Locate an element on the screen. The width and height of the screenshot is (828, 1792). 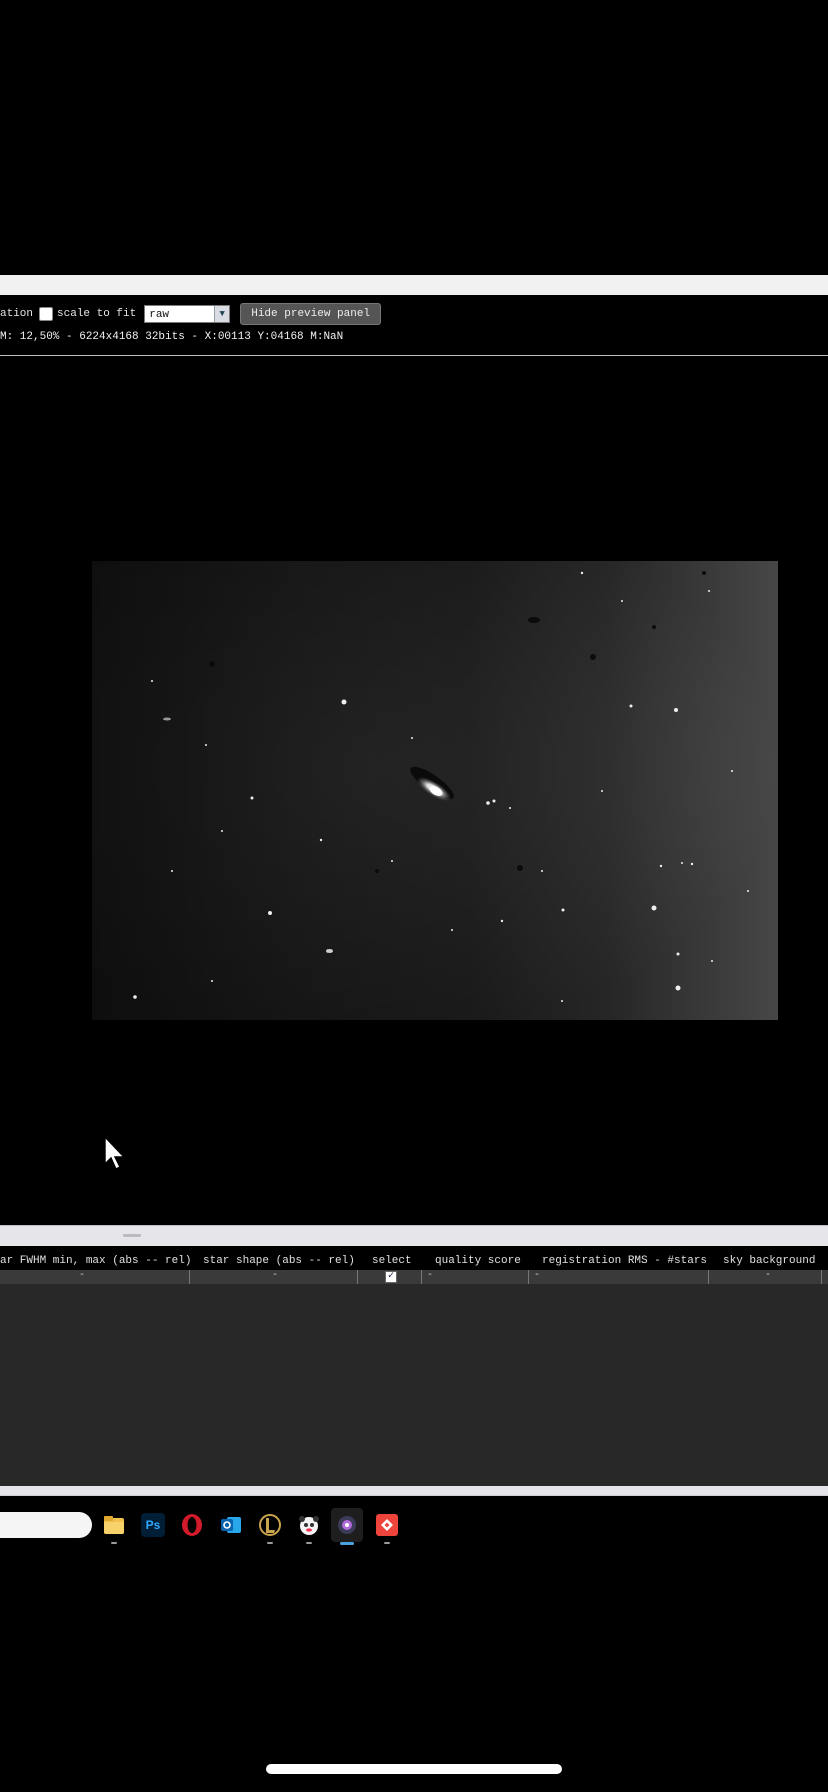
select-checkbox: ✓ is located at coordinates (391, 1277).